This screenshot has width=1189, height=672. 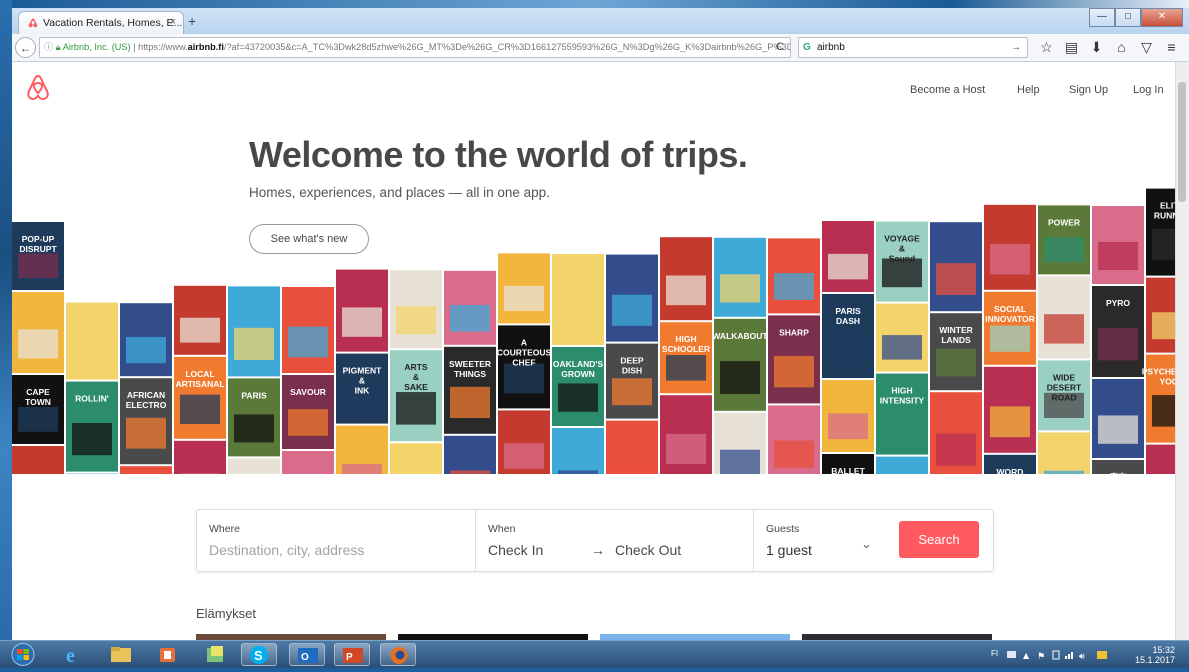 What do you see at coordinates (101, 22) in the screenshot?
I see `browser-tab-airbnb: Vacation Rentals, Homes, E... ×` at bounding box center [101, 22].